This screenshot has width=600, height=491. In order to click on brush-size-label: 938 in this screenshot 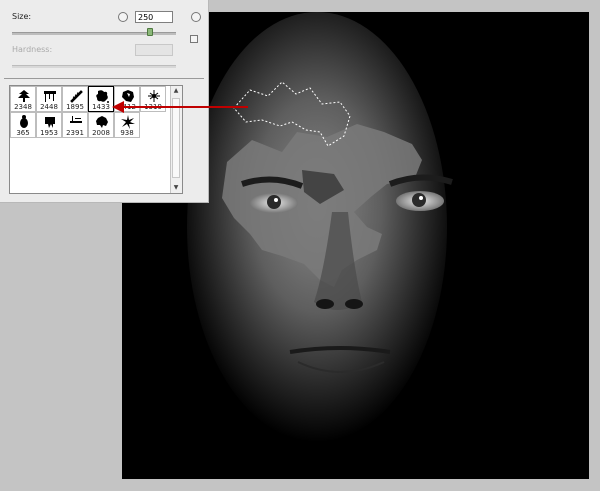, I will do `click(127, 133)`.